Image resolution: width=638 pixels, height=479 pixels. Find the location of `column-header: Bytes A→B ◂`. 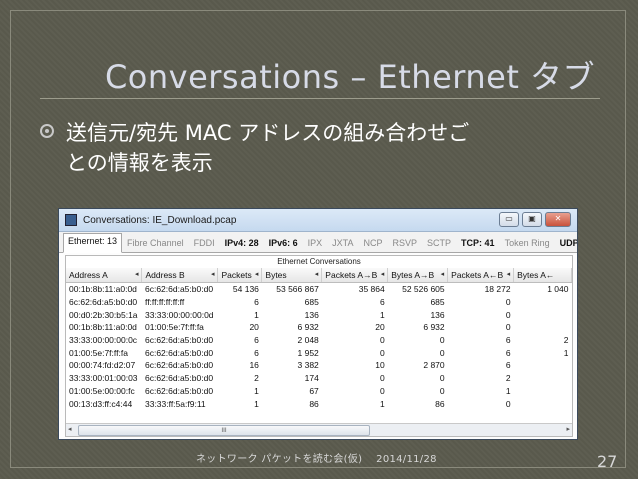

column-header: Bytes A→B ◂ is located at coordinates (418, 275).